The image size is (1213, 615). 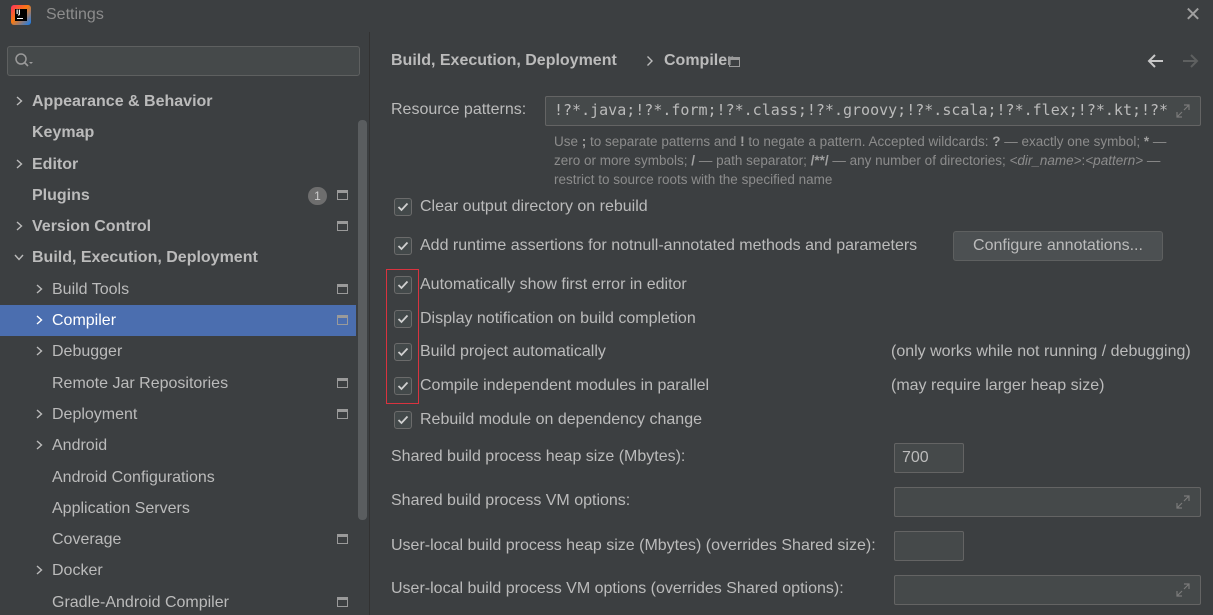 What do you see at coordinates (178, 226) in the screenshot?
I see `sidebar-item-version-control: Version Control` at bounding box center [178, 226].